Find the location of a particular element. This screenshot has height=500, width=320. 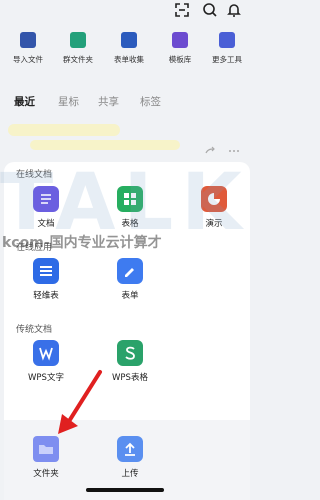

light-table-icon is located at coordinates (46, 271).